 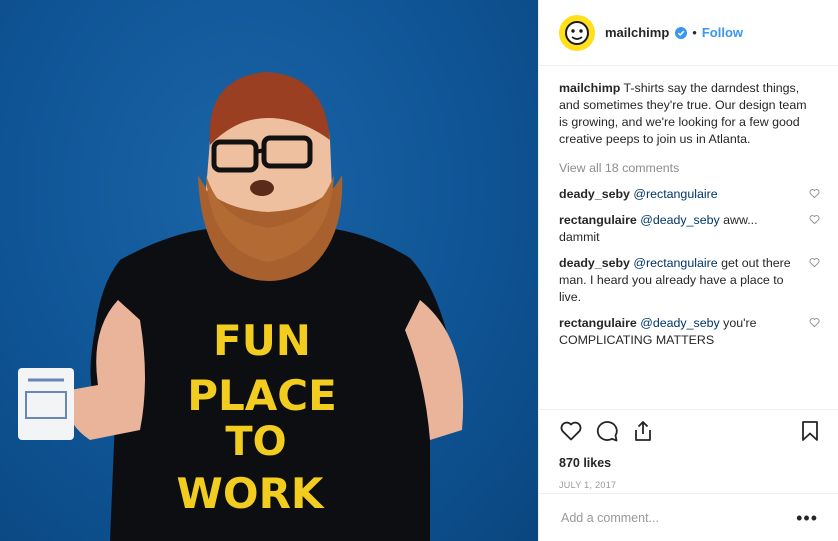 I want to click on shirt-text-line-4: WORK, so click(x=251, y=493).